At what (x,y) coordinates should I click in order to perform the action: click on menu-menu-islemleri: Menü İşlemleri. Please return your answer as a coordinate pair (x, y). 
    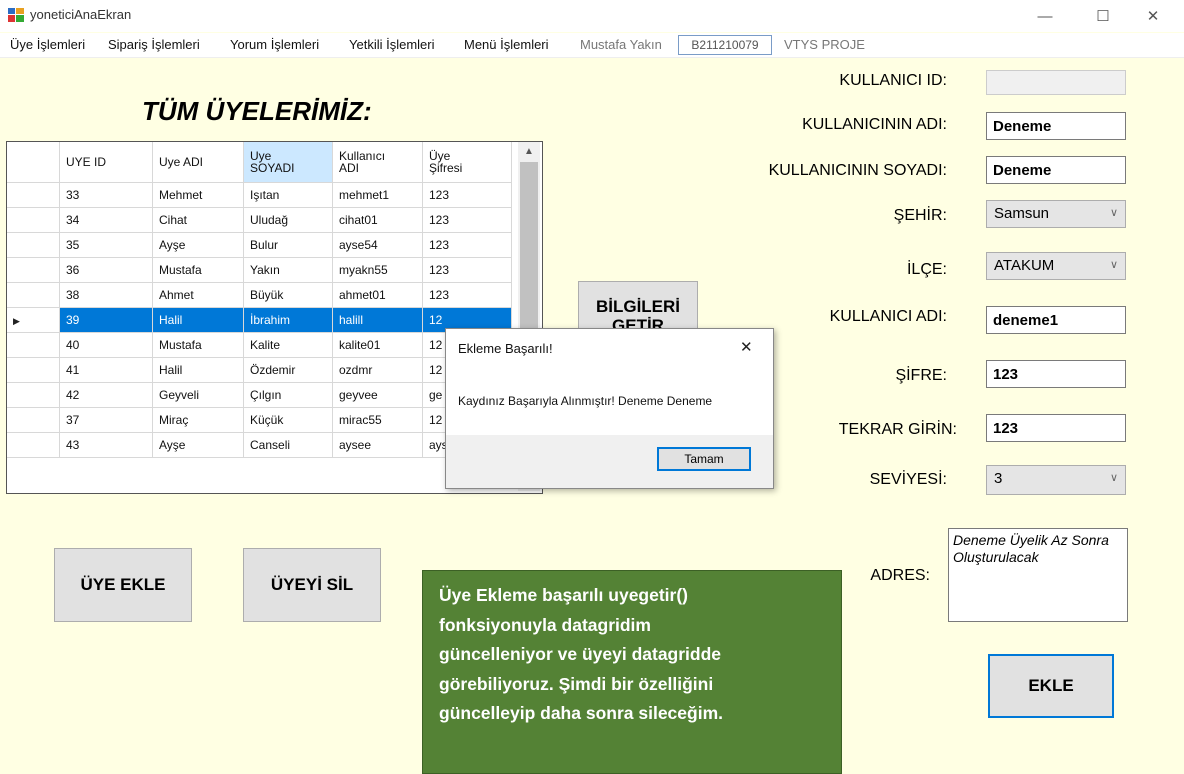
    Looking at the image, I should click on (506, 44).